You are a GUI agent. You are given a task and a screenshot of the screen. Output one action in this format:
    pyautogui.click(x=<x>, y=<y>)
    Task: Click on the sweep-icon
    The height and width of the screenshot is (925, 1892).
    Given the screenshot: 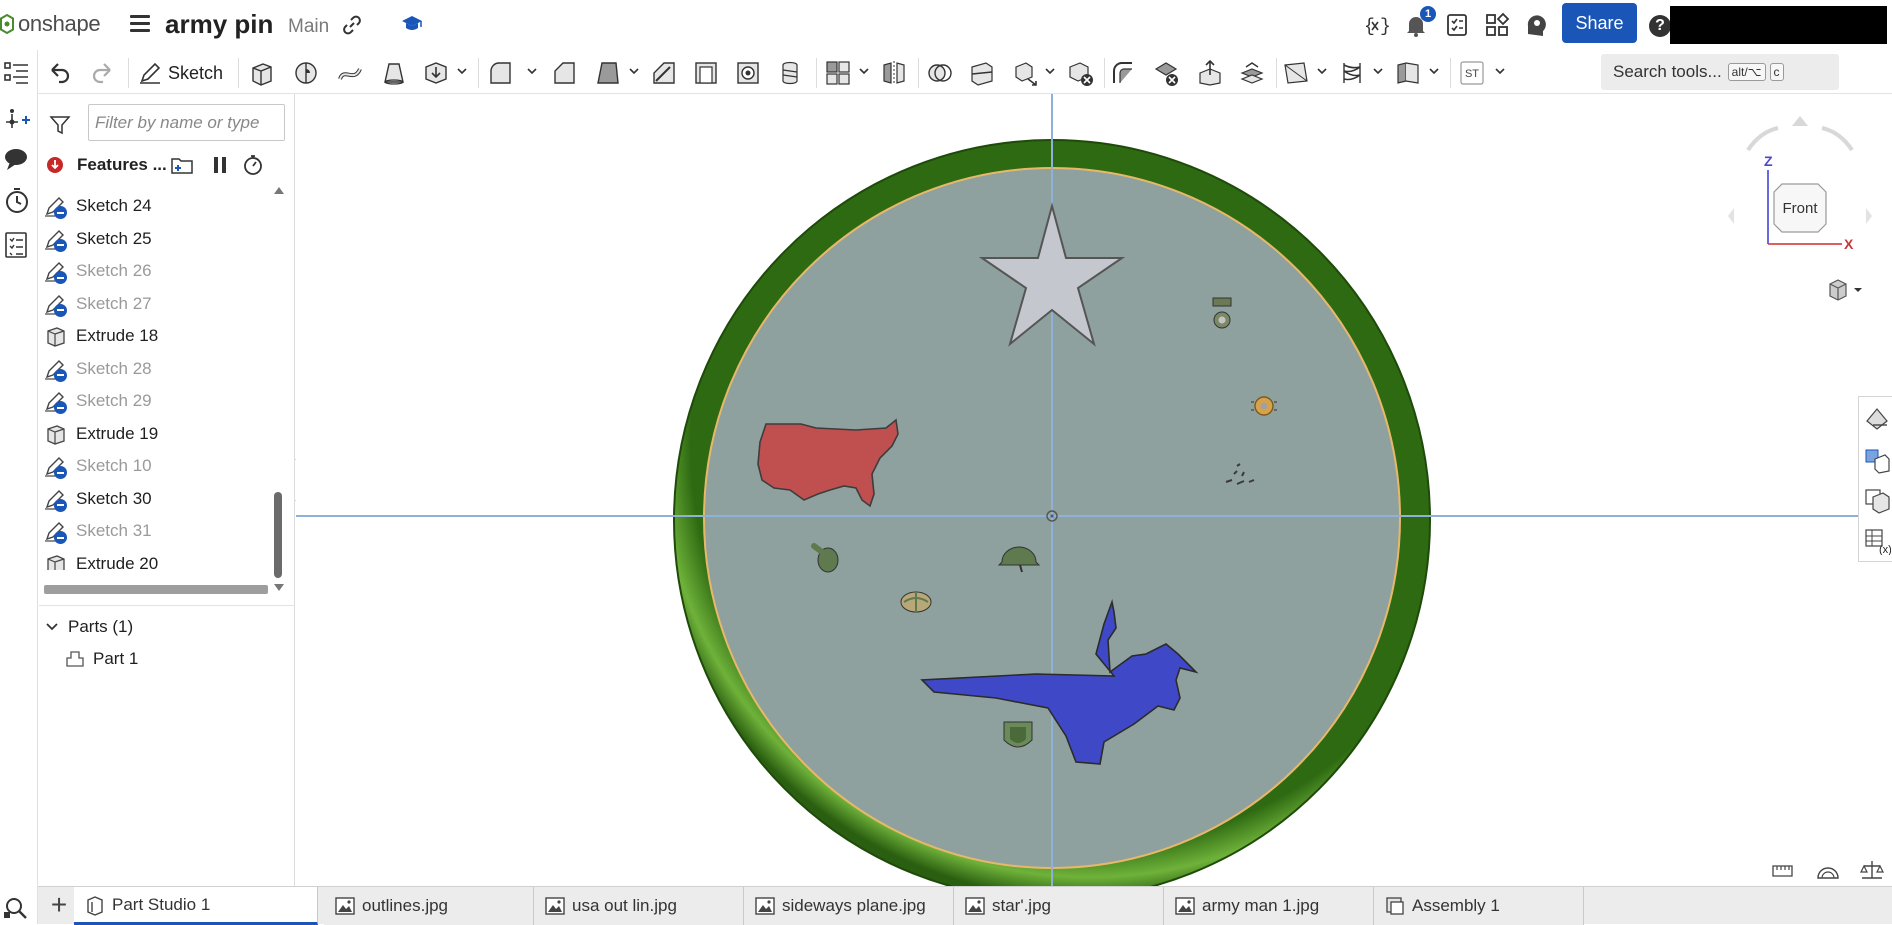 What is the action you would take?
    pyautogui.click(x=350, y=73)
    